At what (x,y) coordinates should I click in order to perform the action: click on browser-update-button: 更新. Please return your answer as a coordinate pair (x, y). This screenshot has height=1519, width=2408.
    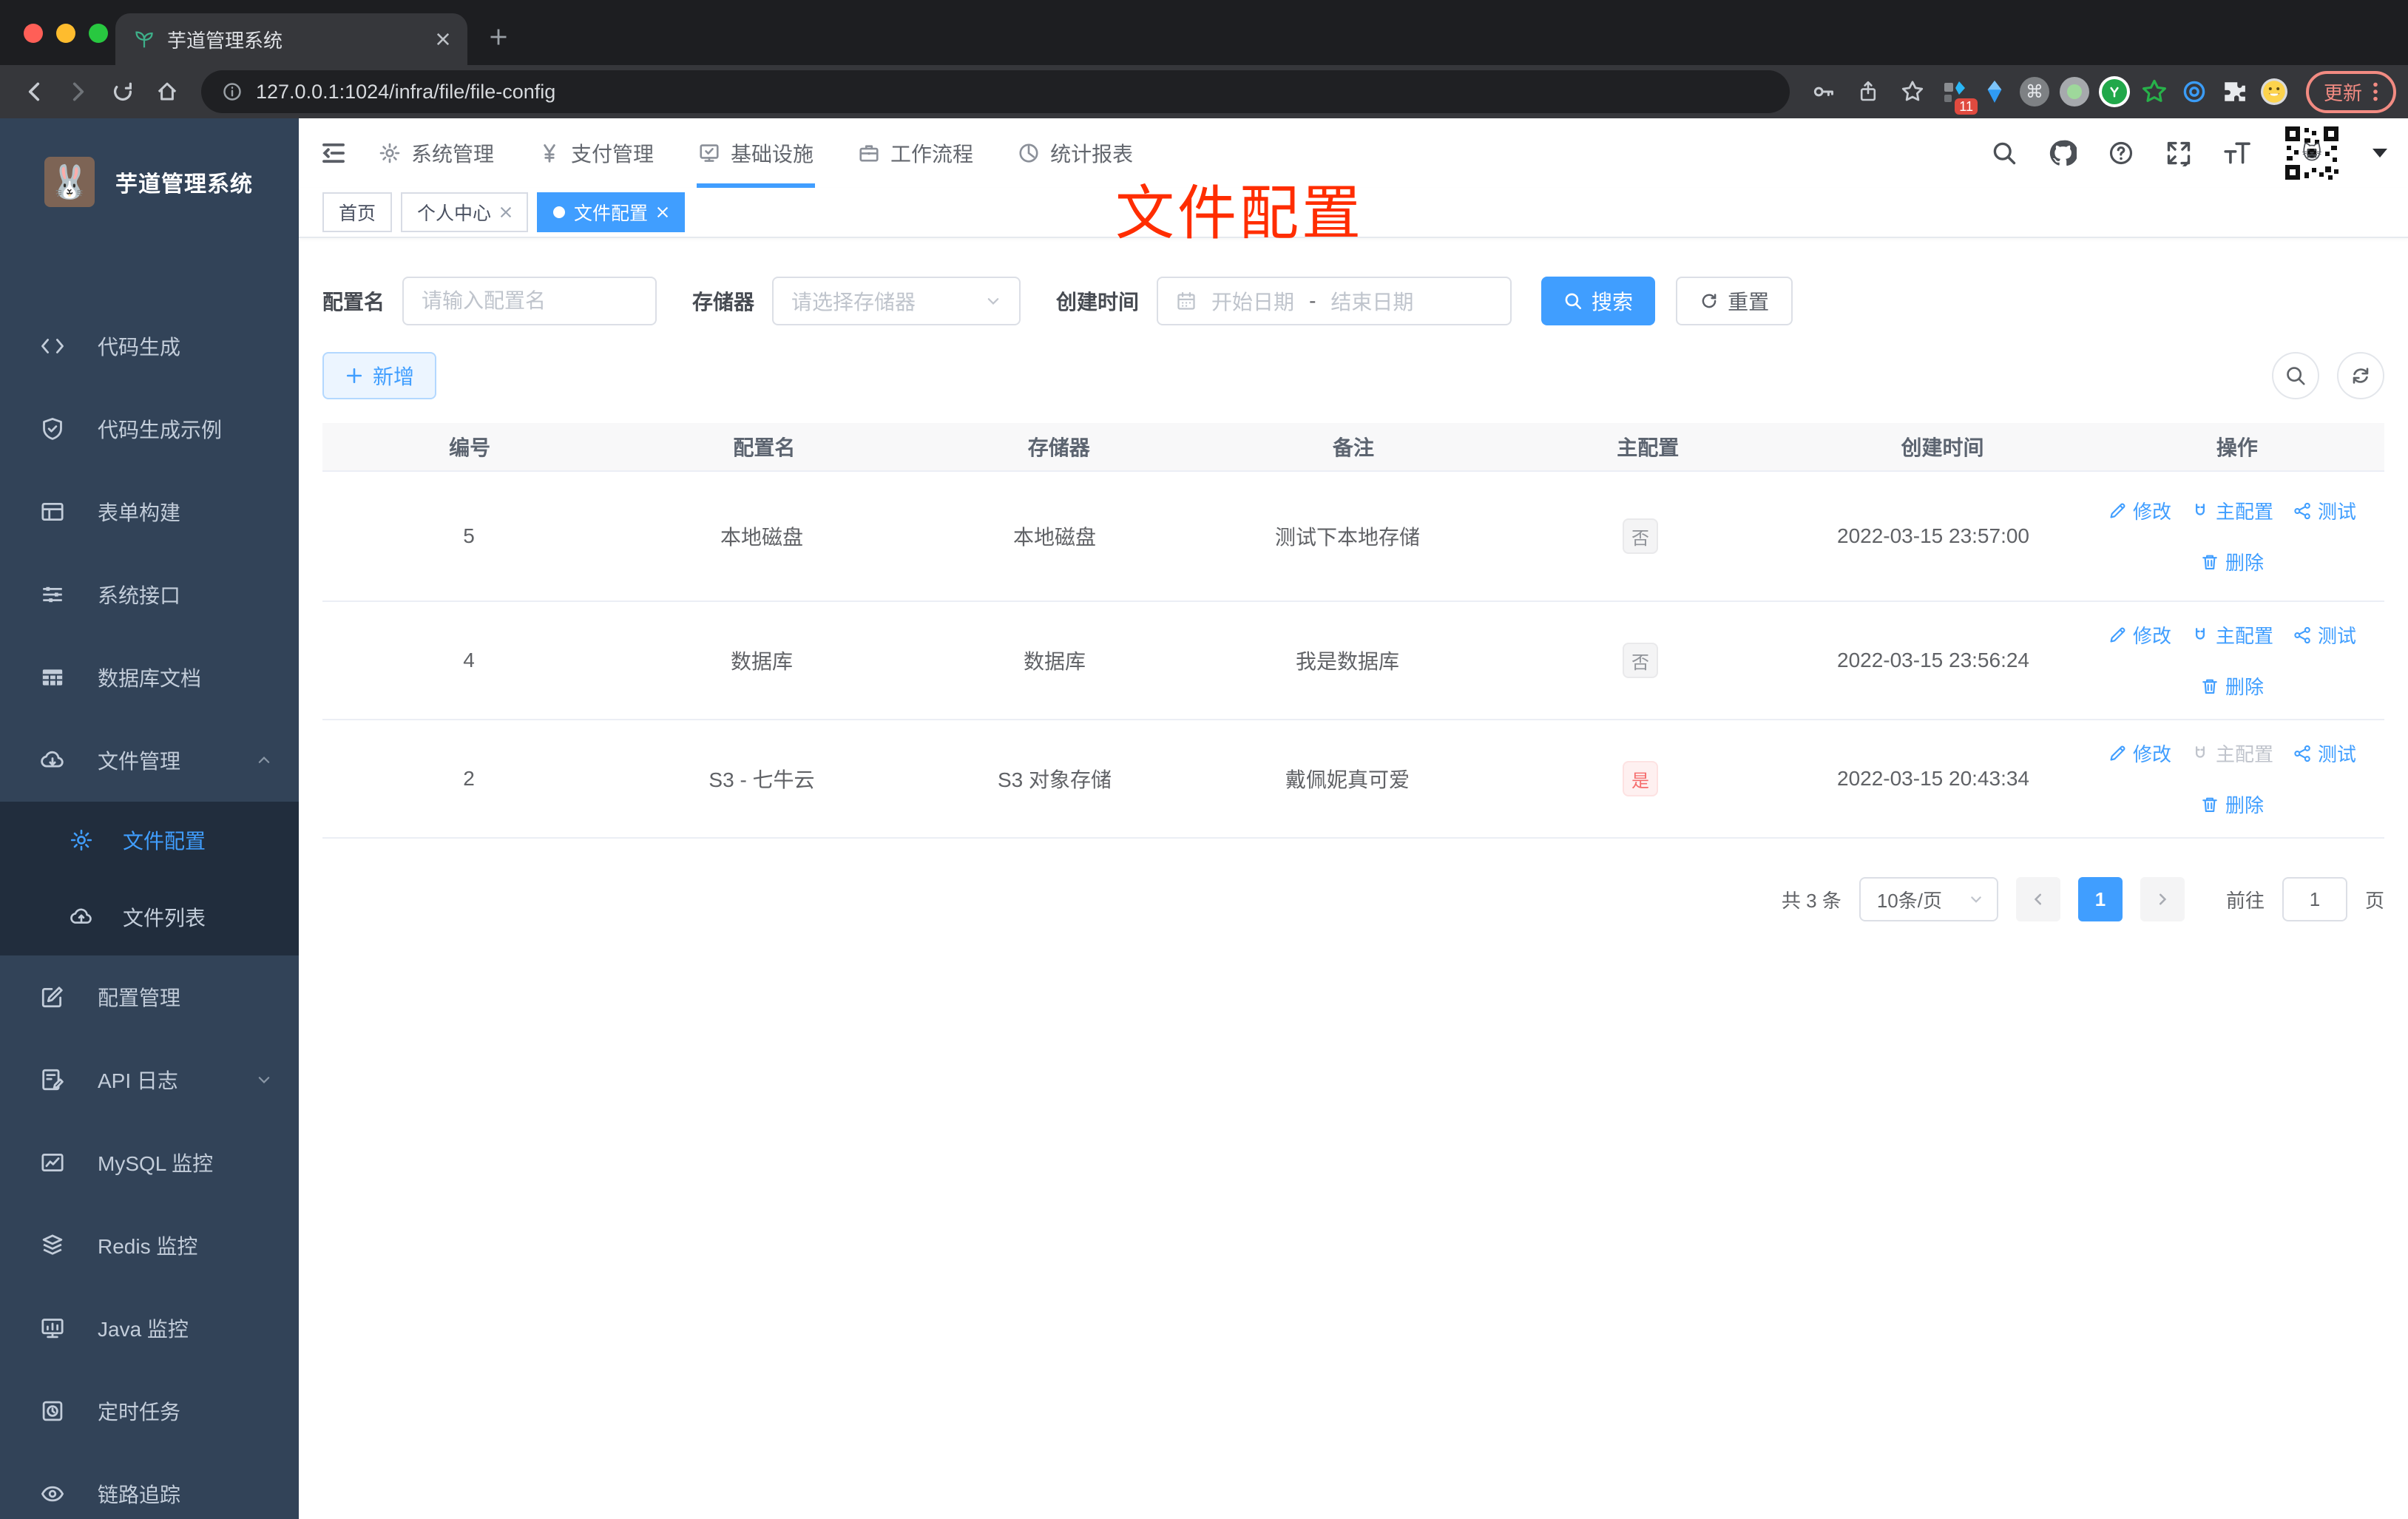
    Looking at the image, I should click on (2350, 91).